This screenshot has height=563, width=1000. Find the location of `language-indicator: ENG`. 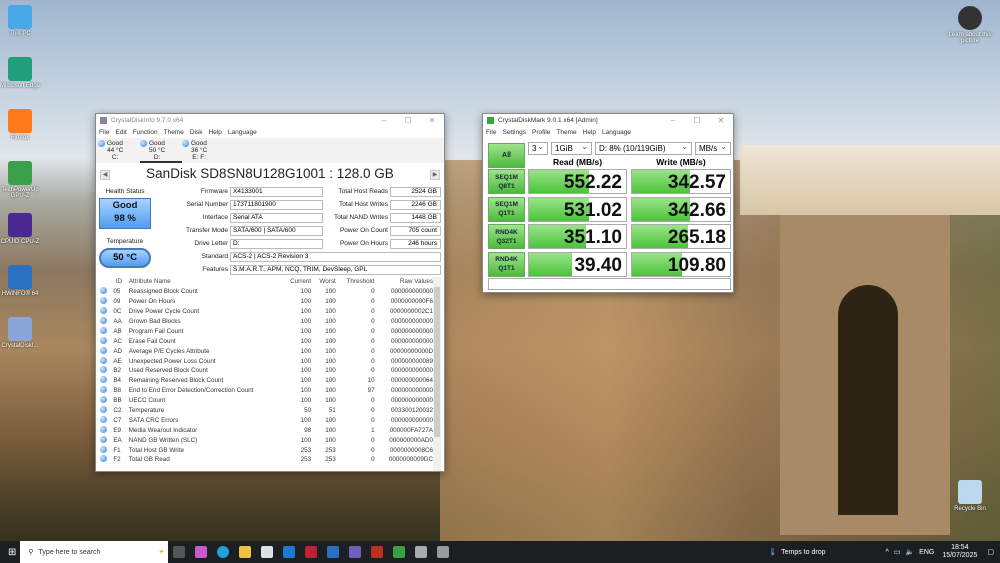

language-indicator: ENG is located at coordinates (926, 552).